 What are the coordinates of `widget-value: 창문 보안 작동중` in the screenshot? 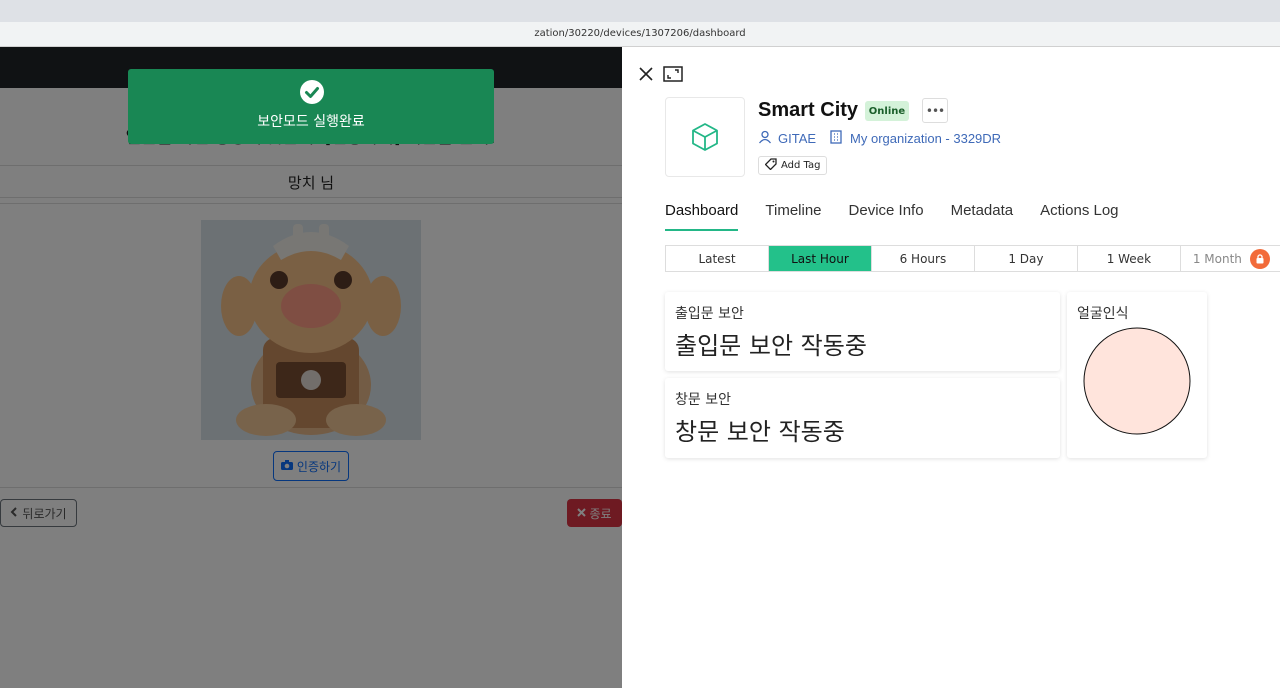 It's located at (760, 432).